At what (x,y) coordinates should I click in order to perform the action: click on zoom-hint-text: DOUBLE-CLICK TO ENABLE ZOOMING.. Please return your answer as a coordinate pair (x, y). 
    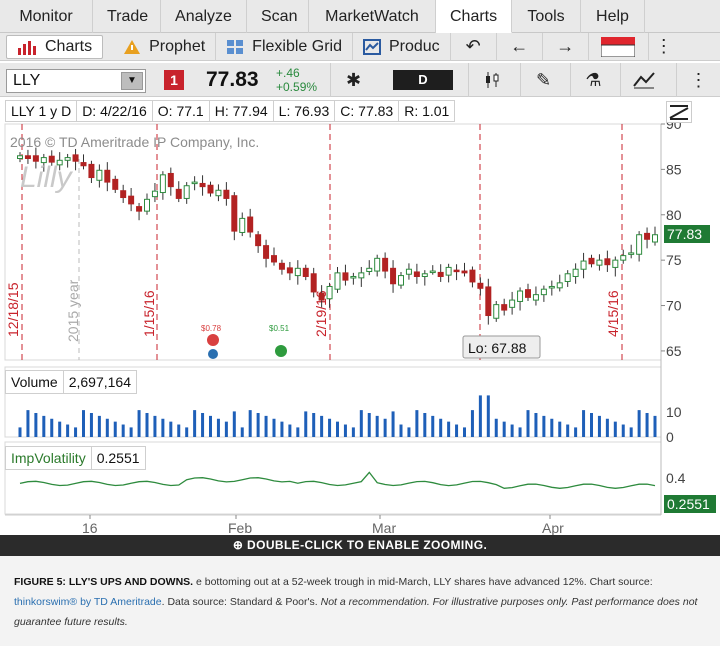
    Looking at the image, I should click on (367, 545).